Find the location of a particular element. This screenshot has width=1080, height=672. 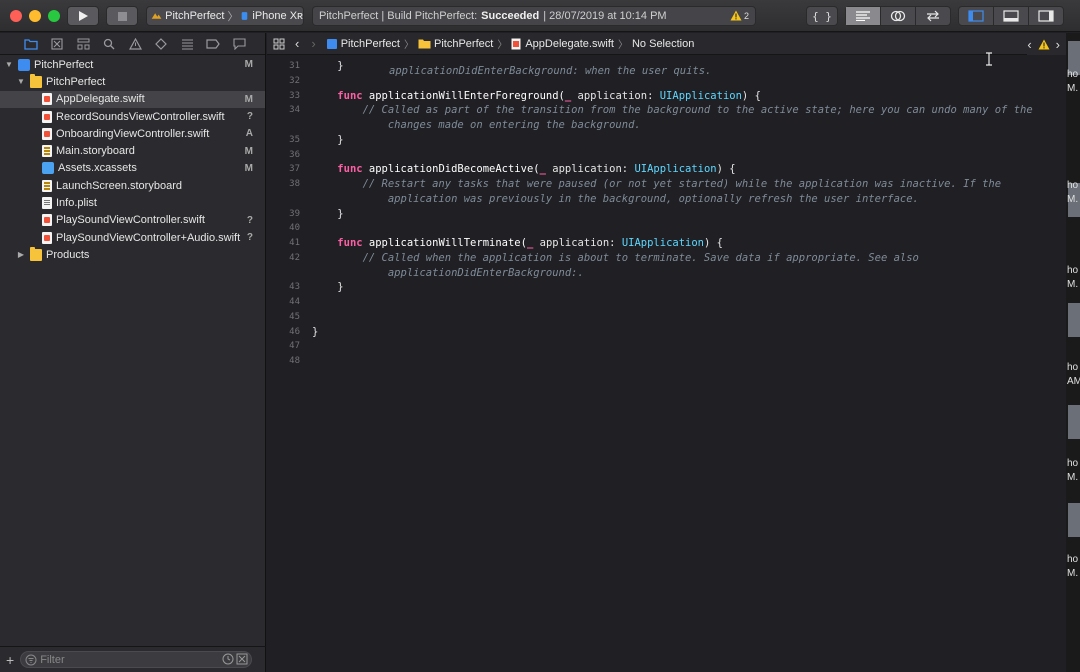

navigator-item: ▶ Products is located at coordinates (132, 254).